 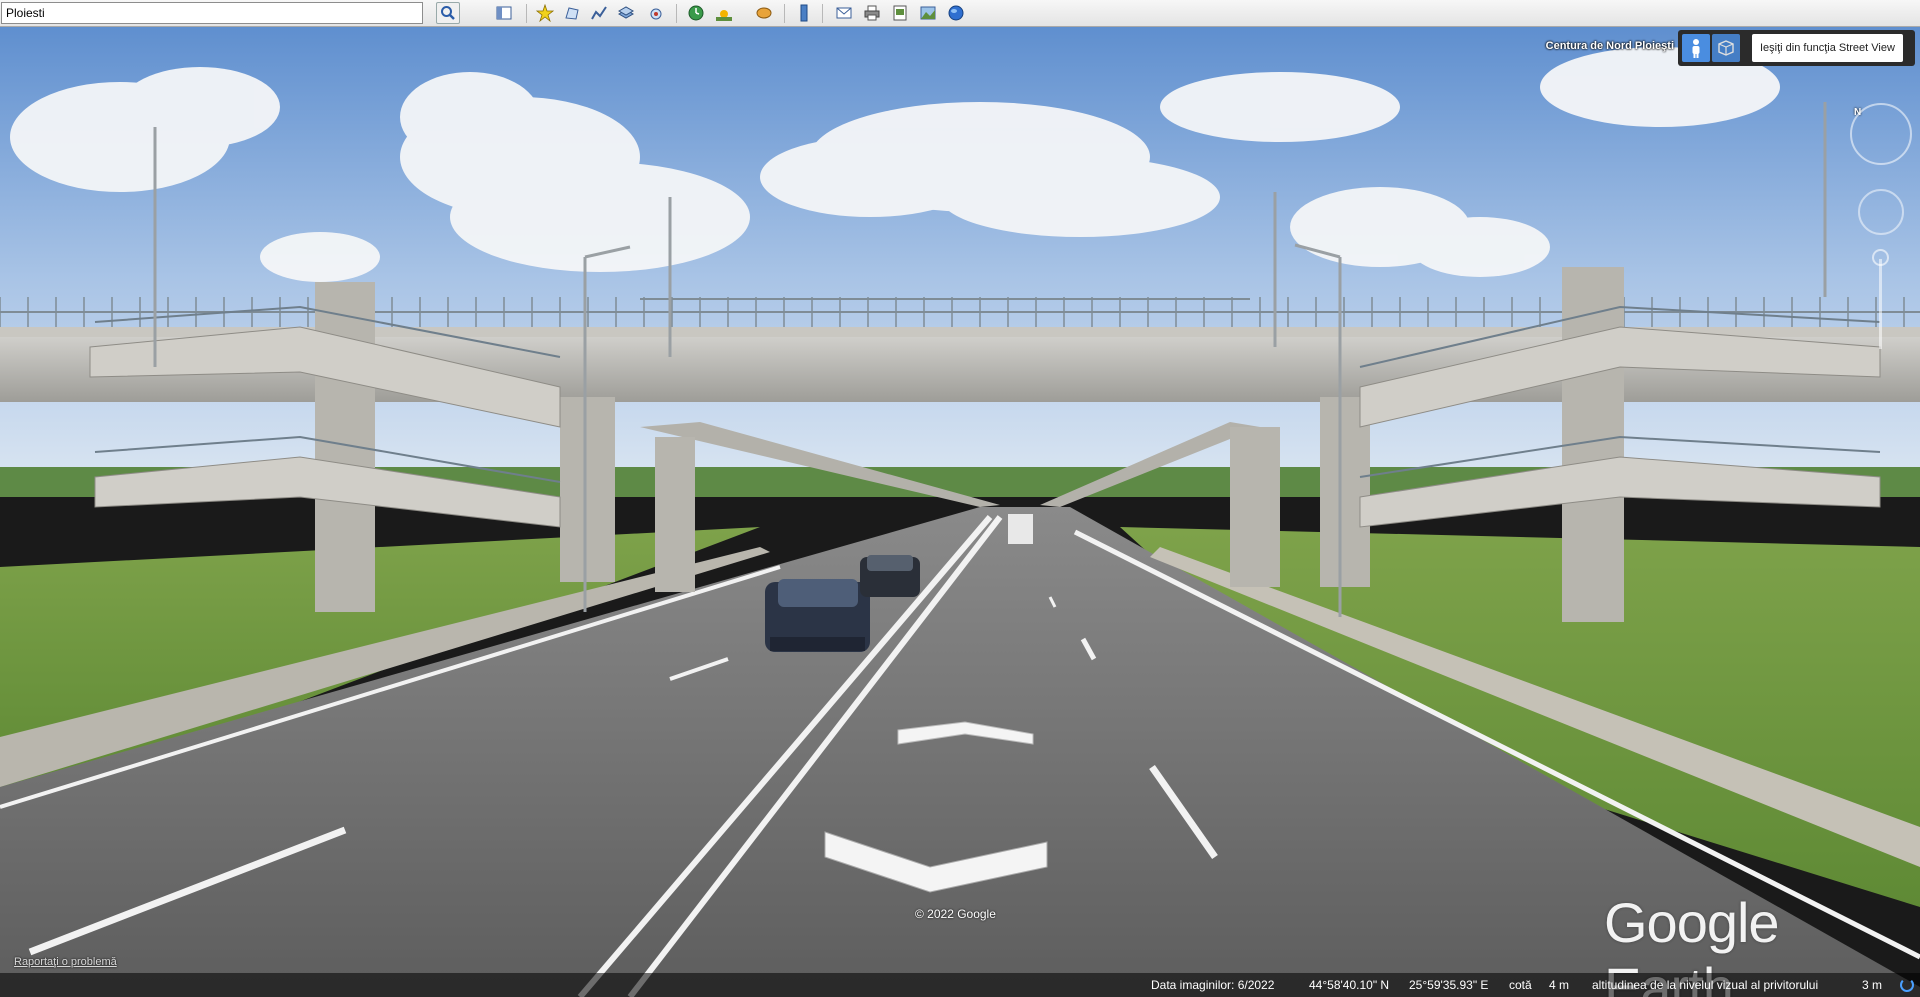 I want to click on map-image-button, so click(x=928, y=13).